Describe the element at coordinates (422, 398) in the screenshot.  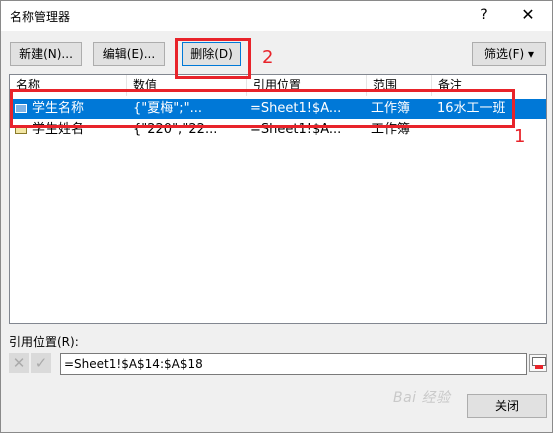
I see `watermark: Bai 经验` at that location.